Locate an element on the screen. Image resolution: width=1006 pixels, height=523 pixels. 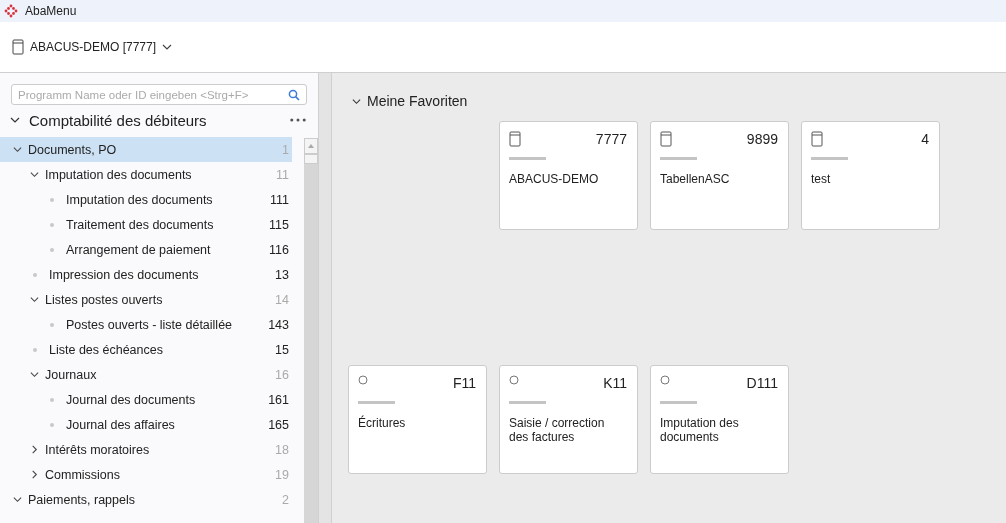
favorite-card: 9899 TabellenASC is located at coordinates (719, 175).